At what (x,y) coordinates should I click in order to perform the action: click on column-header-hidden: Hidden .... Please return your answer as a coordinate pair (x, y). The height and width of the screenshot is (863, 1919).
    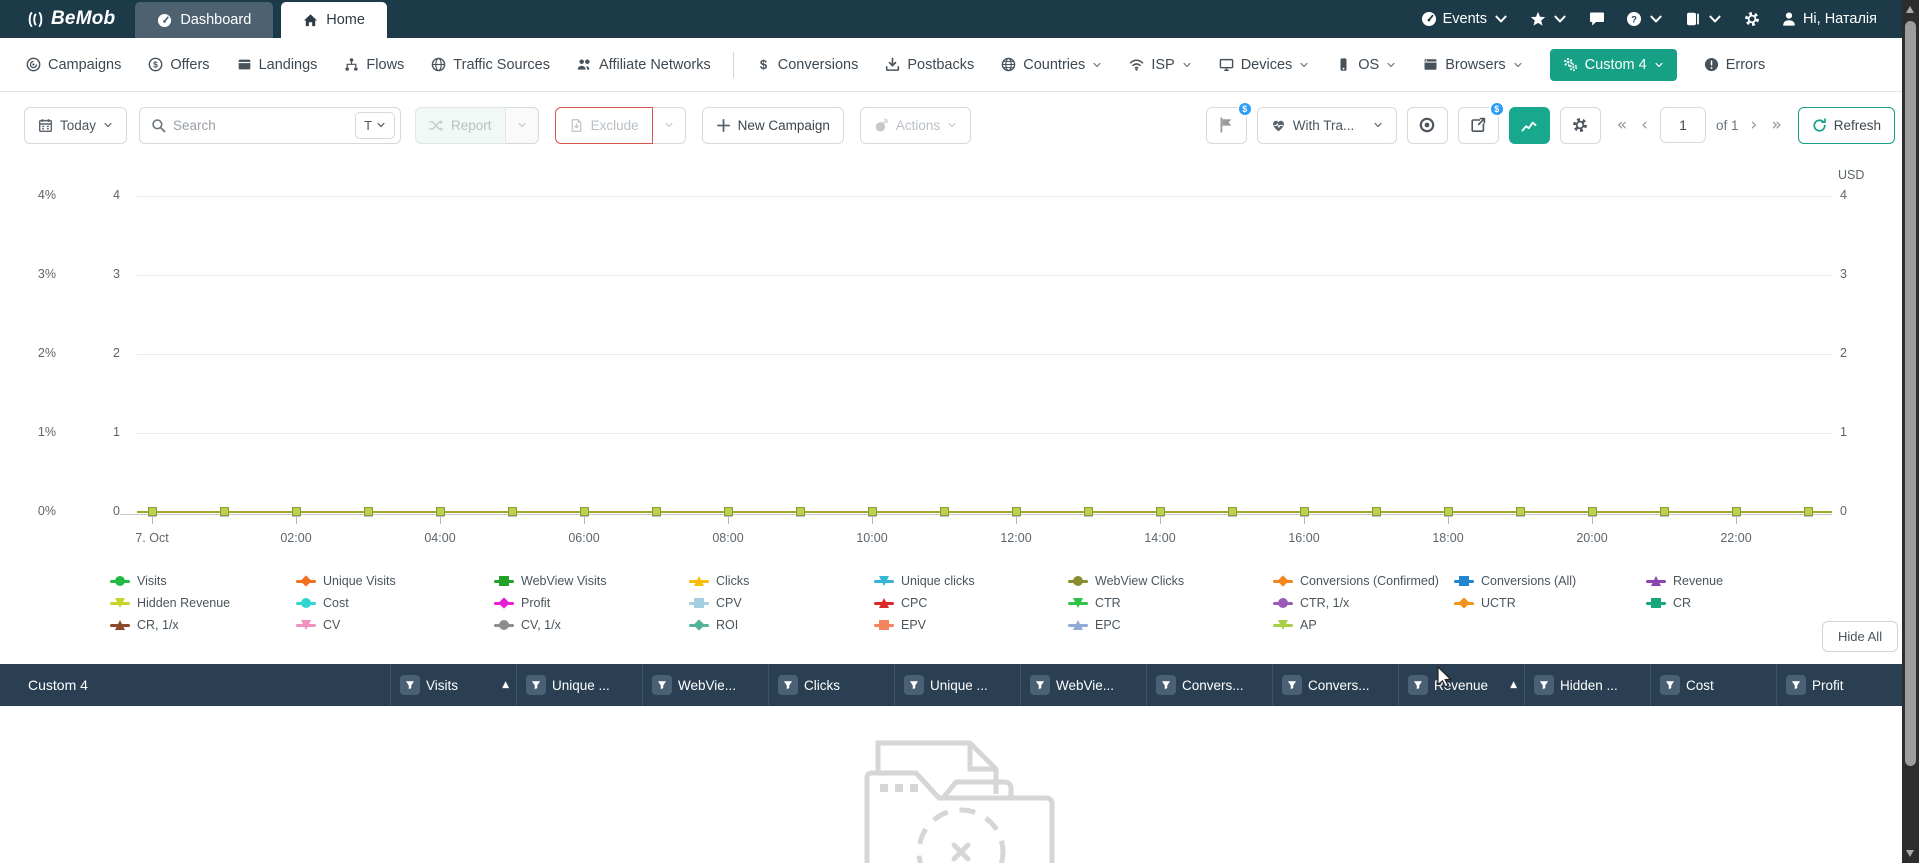
    Looking at the image, I should click on (1587, 685).